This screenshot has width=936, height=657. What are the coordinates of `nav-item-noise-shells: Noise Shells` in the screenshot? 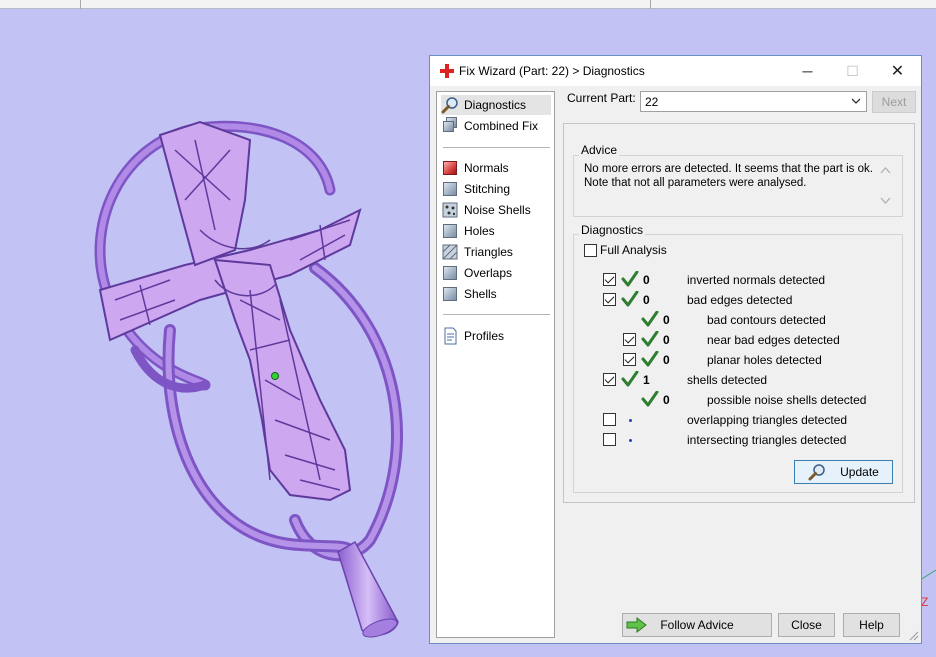 It's located at (496, 210).